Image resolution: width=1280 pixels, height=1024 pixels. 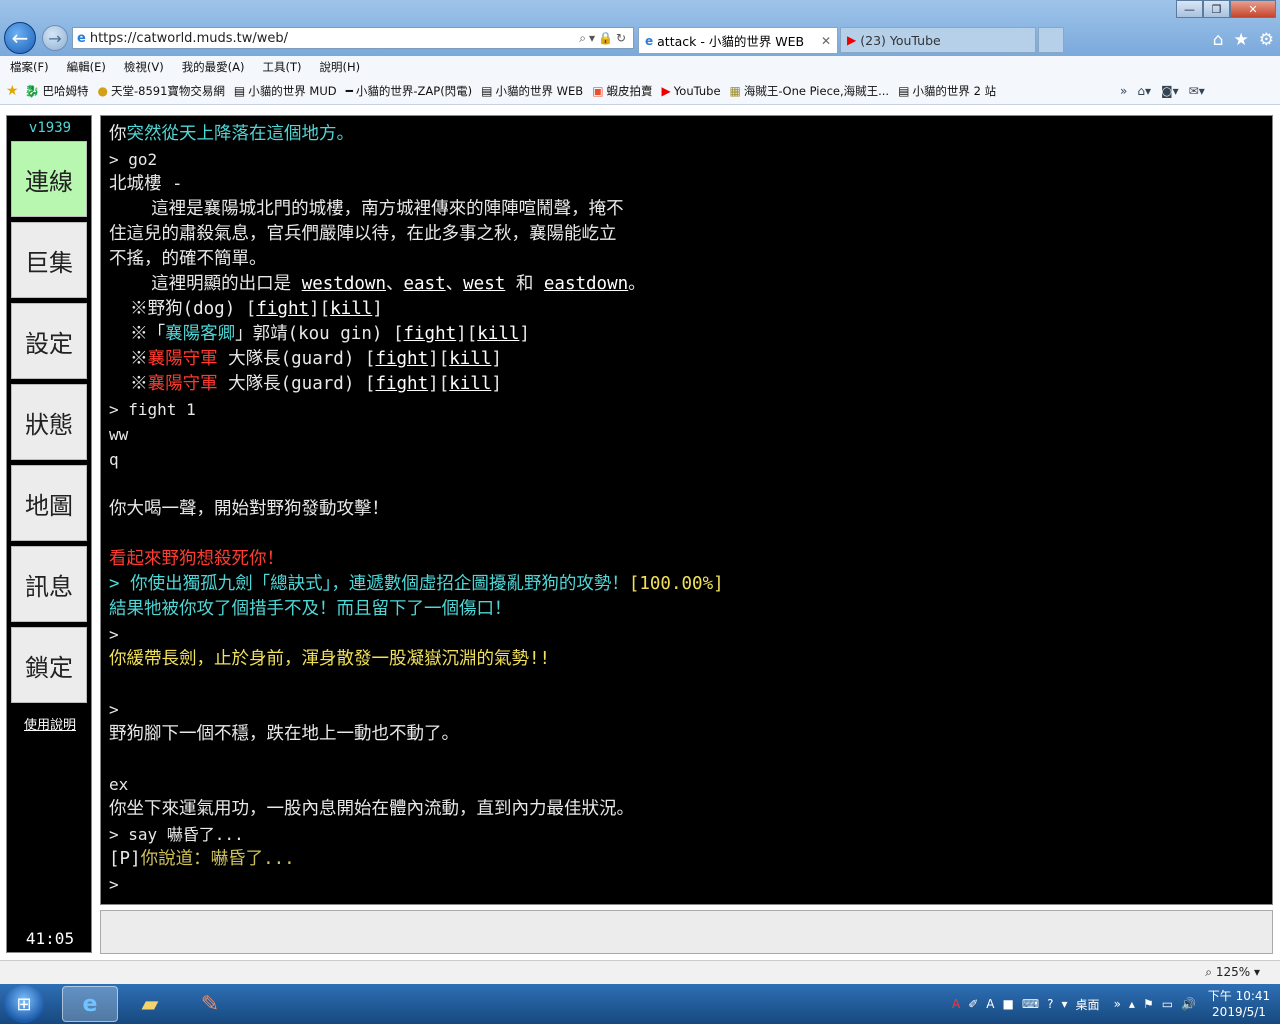 What do you see at coordinates (210, 1004) in the screenshot?
I see `taskbar-paint: ✎` at bounding box center [210, 1004].